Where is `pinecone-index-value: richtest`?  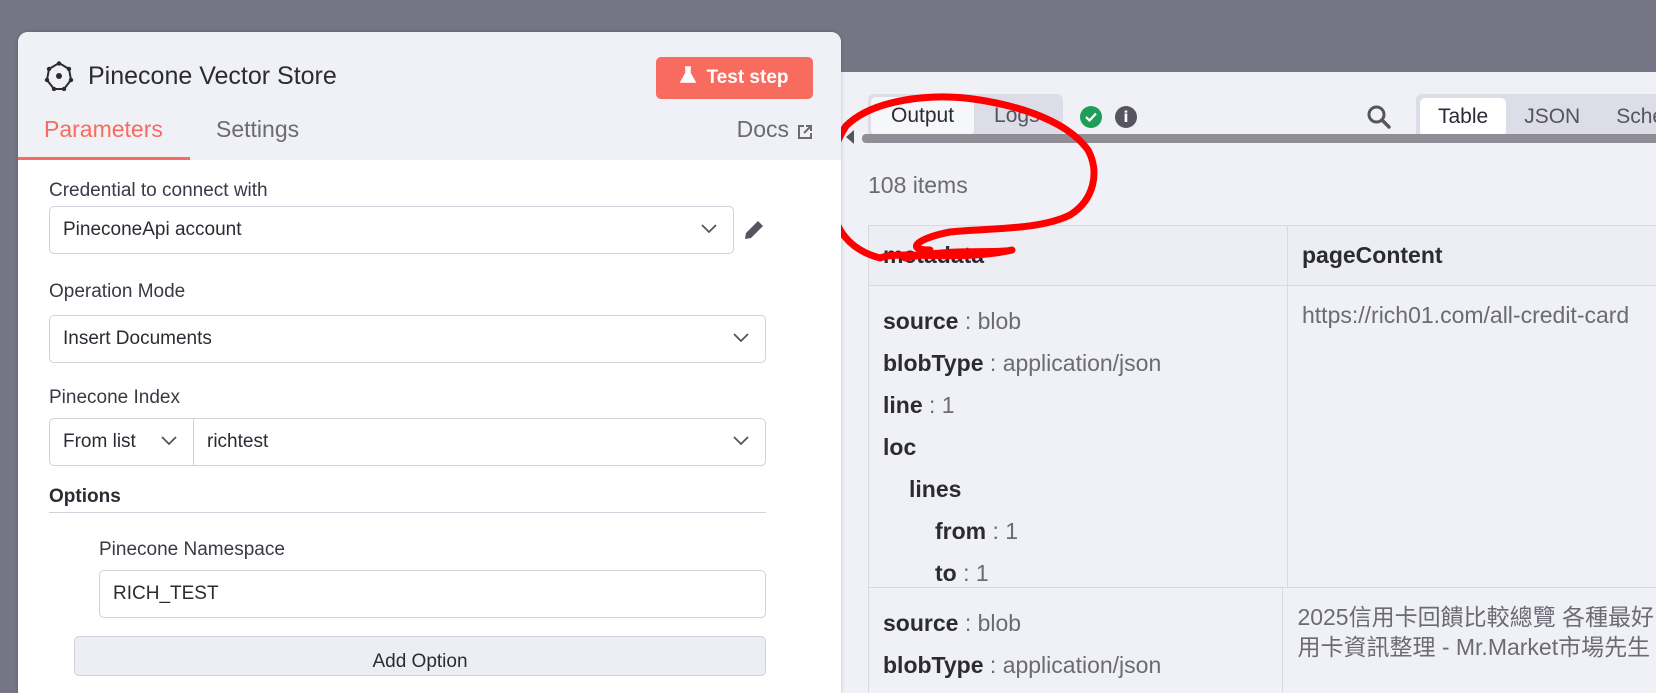
pinecone-index-value: richtest is located at coordinates (238, 441).